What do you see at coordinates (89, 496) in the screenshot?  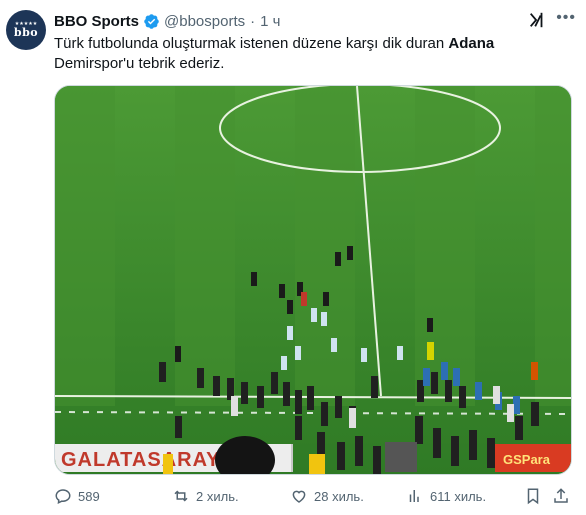 I see `reply-count: 589` at bounding box center [89, 496].